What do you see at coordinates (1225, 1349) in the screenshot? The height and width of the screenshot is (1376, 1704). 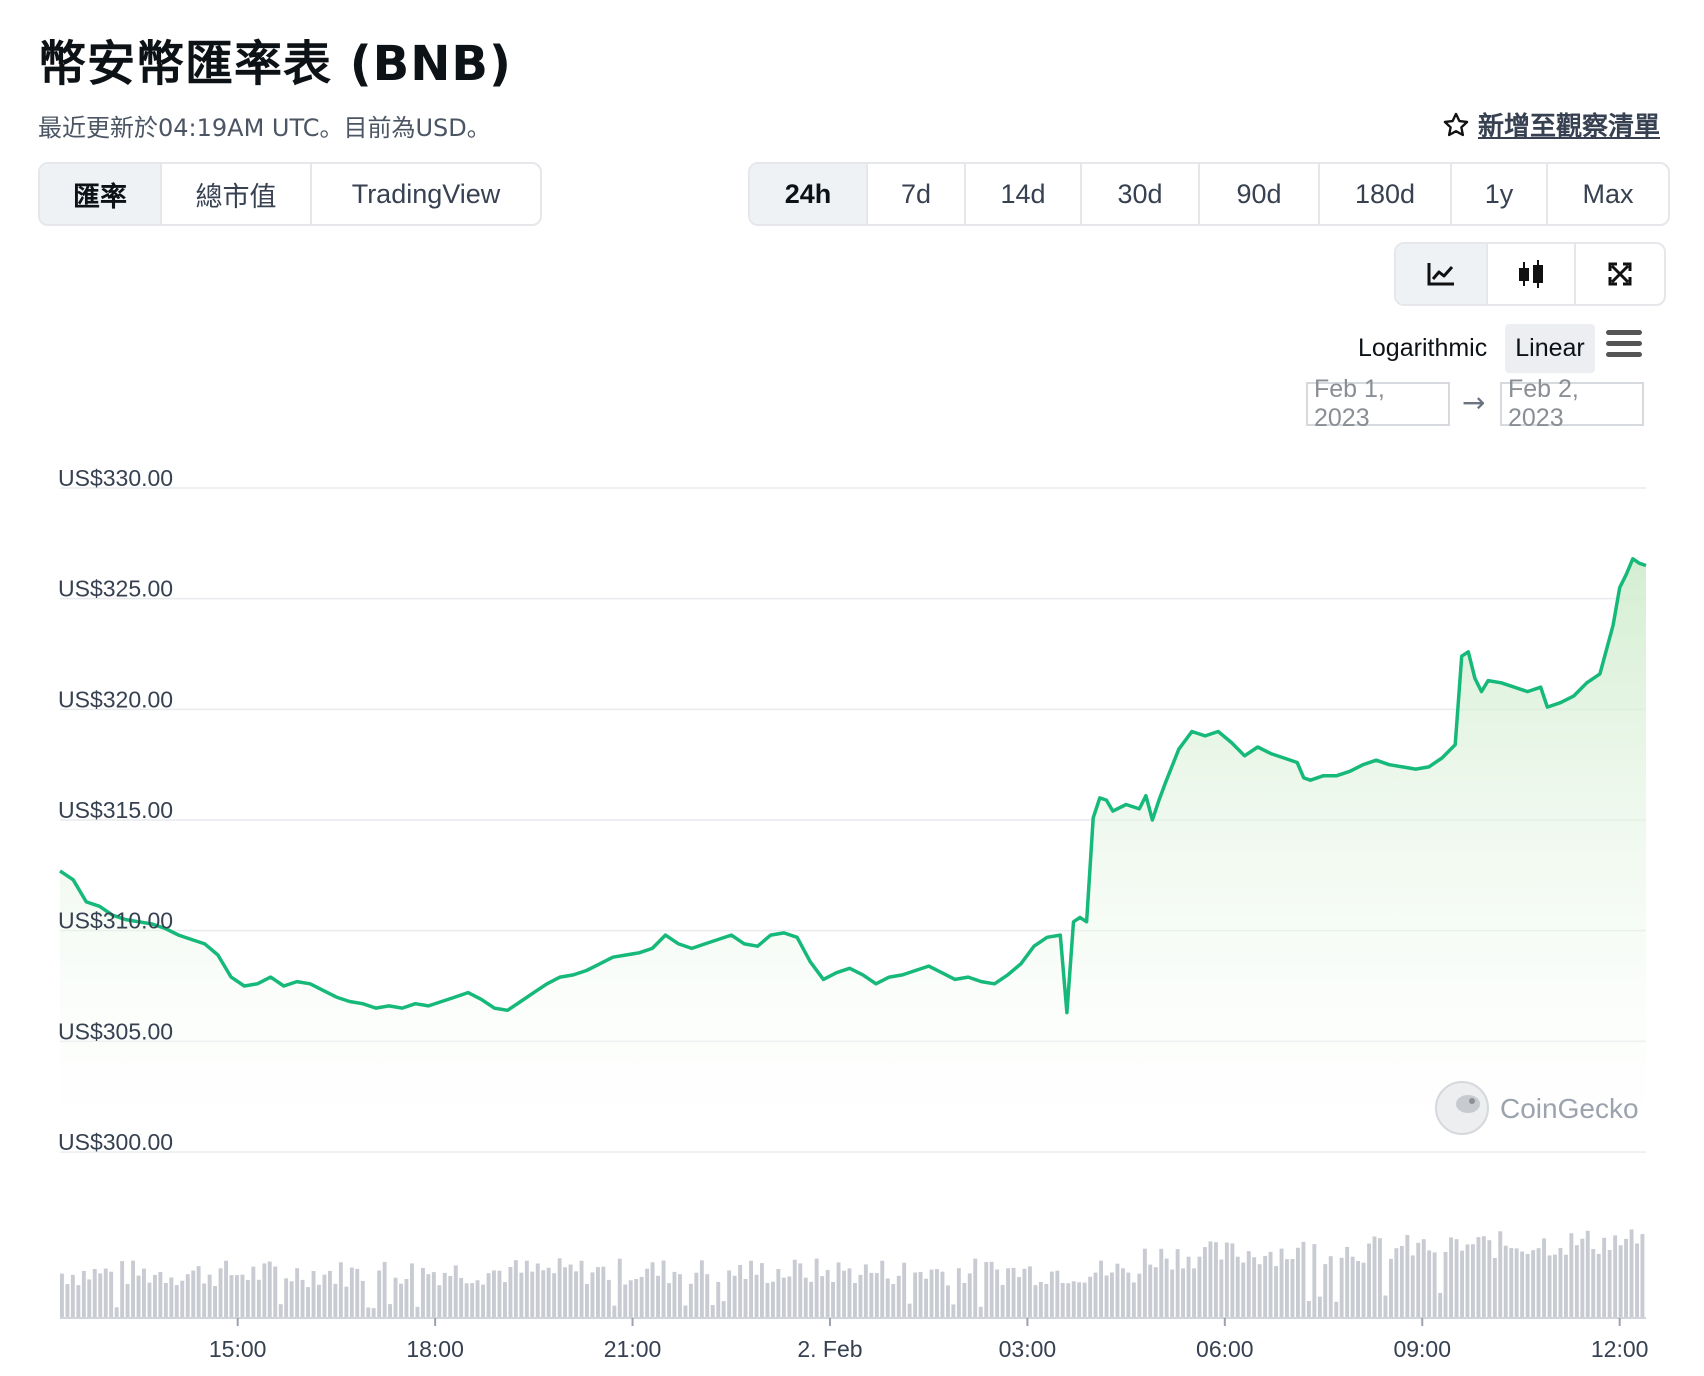 I see `x-tick-label: 06:00` at bounding box center [1225, 1349].